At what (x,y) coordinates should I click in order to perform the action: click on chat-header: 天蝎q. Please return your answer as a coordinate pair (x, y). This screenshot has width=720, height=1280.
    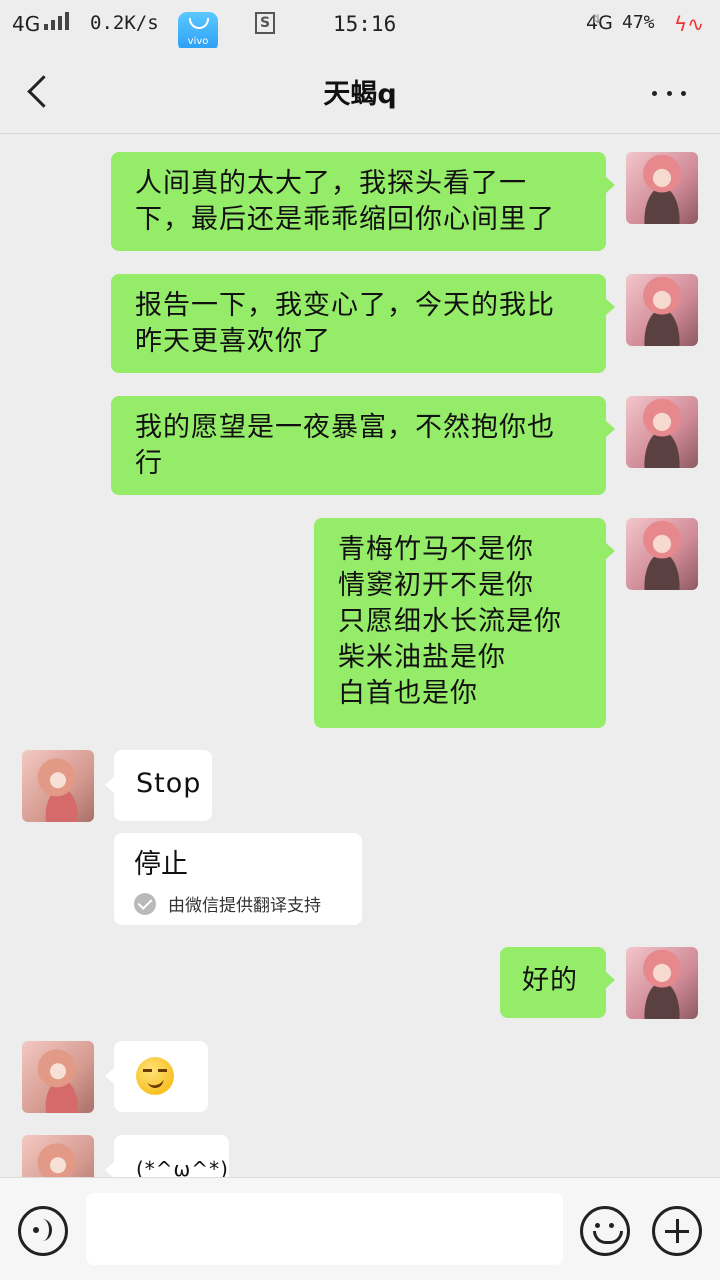
    Looking at the image, I should click on (360, 91).